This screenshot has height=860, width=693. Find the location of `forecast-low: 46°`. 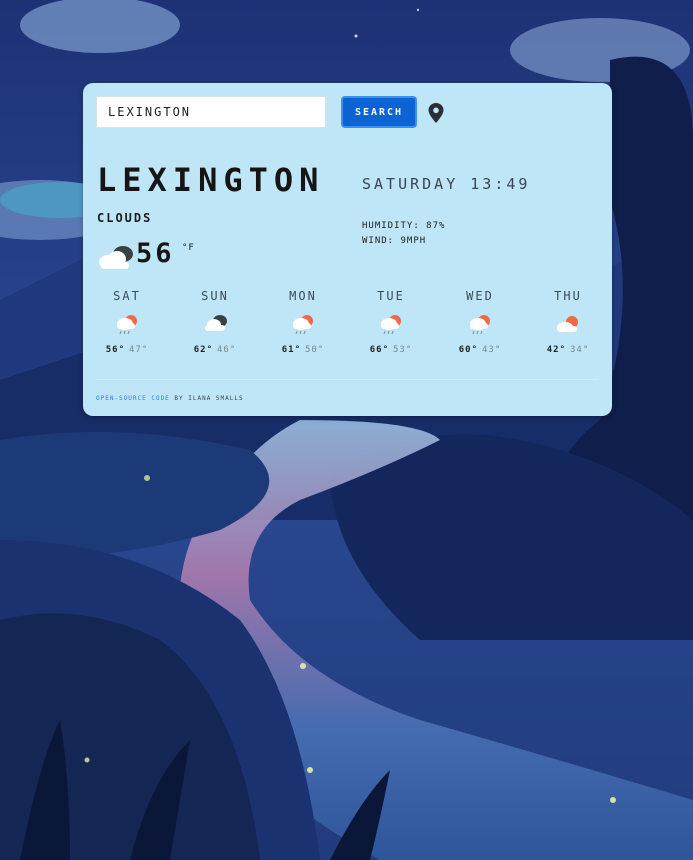

forecast-low: 46° is located at coordinates (227, 350).